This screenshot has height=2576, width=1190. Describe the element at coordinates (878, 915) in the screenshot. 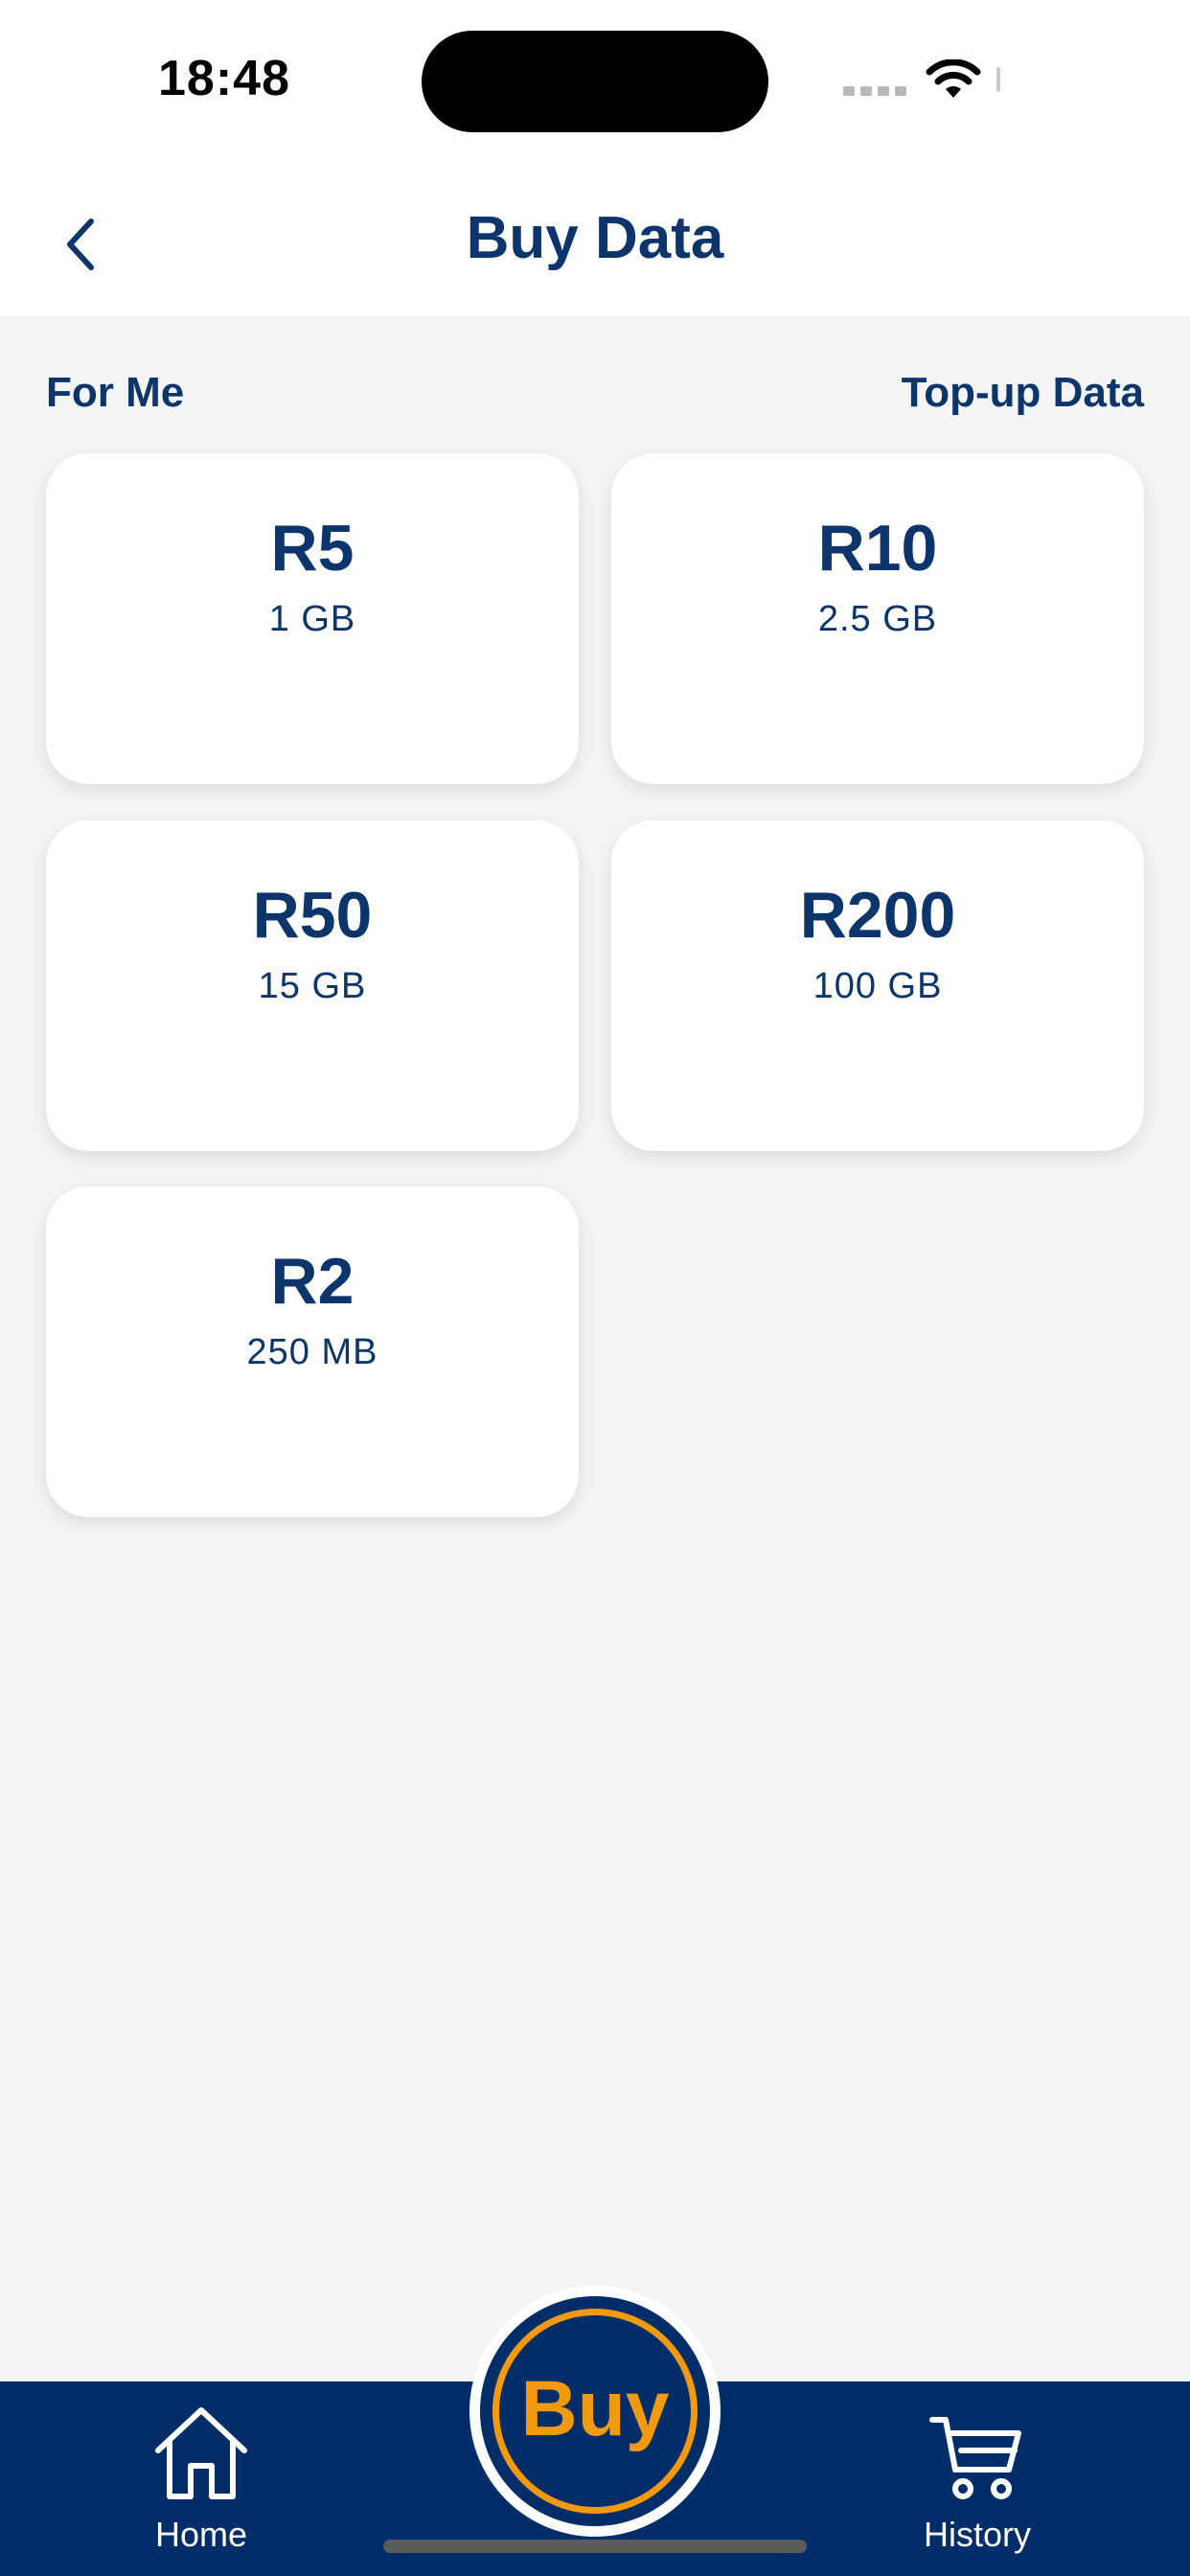

I see `bundle-price: R200` at that location.